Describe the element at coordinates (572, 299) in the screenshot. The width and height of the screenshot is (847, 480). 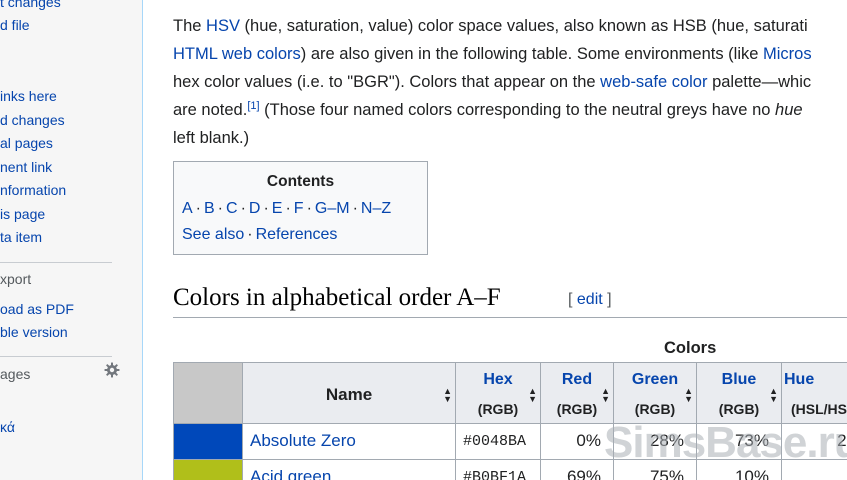
I see `bracket: [` at that location.